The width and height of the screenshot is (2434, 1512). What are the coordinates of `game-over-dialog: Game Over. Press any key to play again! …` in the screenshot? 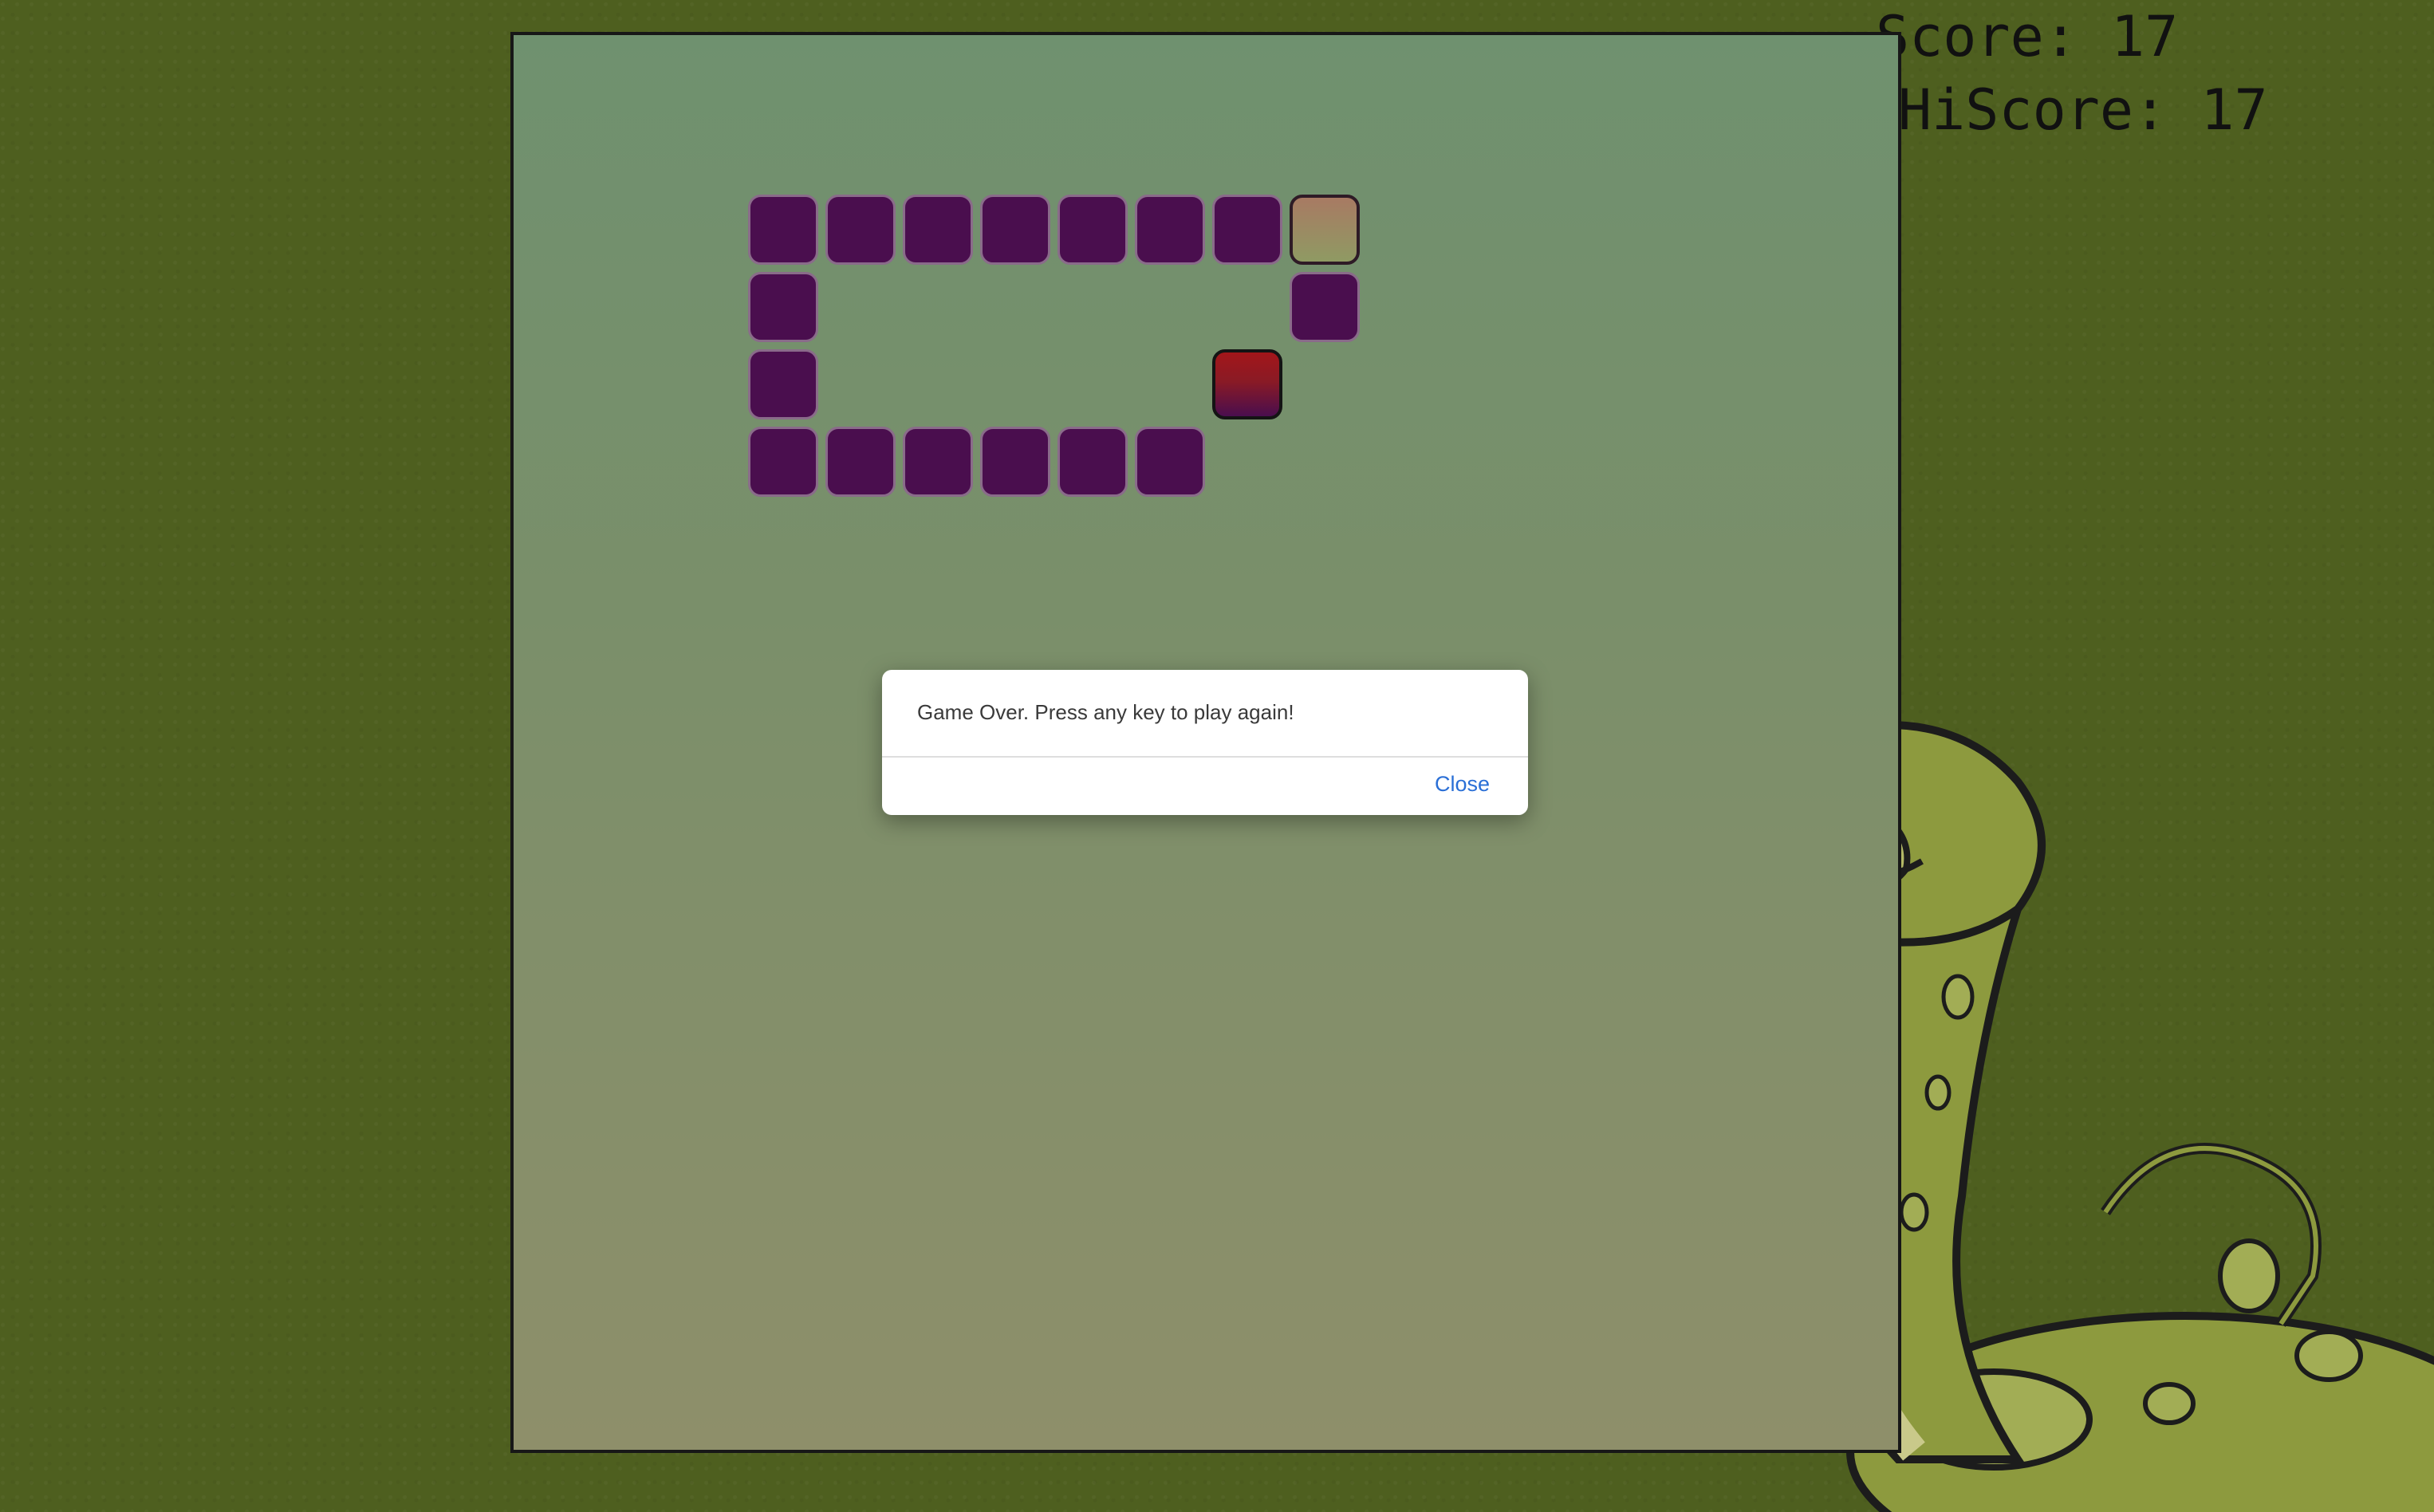 It's located at (1205, 742).